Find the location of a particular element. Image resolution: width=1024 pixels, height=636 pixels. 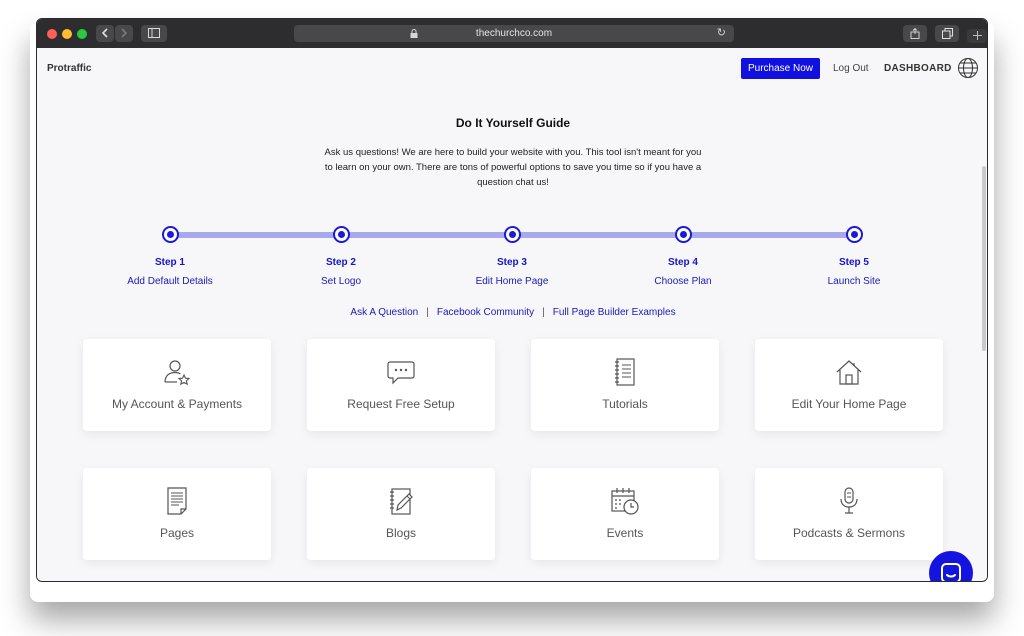

microphone-icon is located at coordinates (849, 500).